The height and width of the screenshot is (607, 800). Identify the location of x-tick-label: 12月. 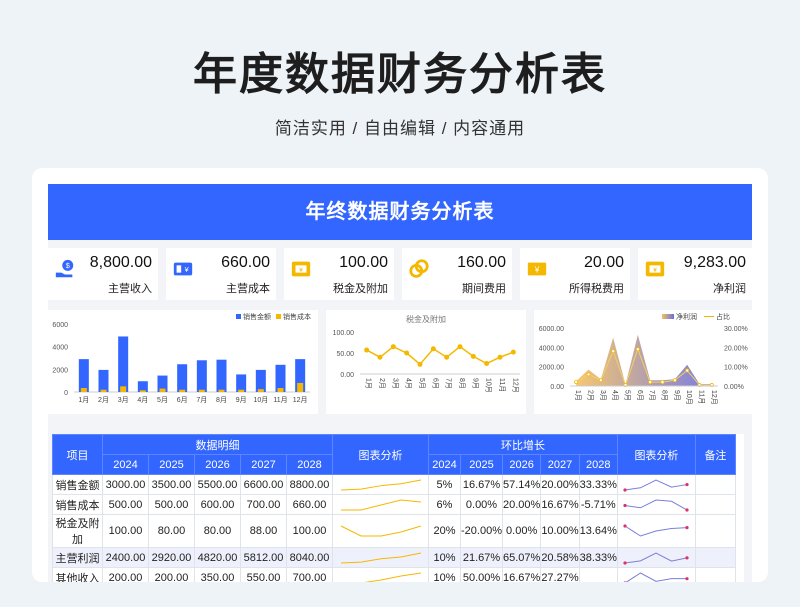
(515, 385).